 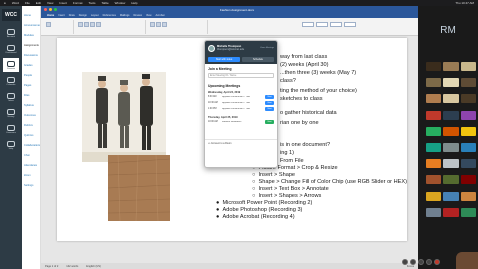 I want to click on font-color-icon, so click(x=98, y=24).